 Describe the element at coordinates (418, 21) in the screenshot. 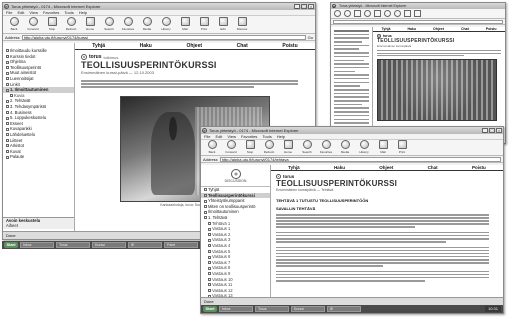

I see `address-input` at that location.